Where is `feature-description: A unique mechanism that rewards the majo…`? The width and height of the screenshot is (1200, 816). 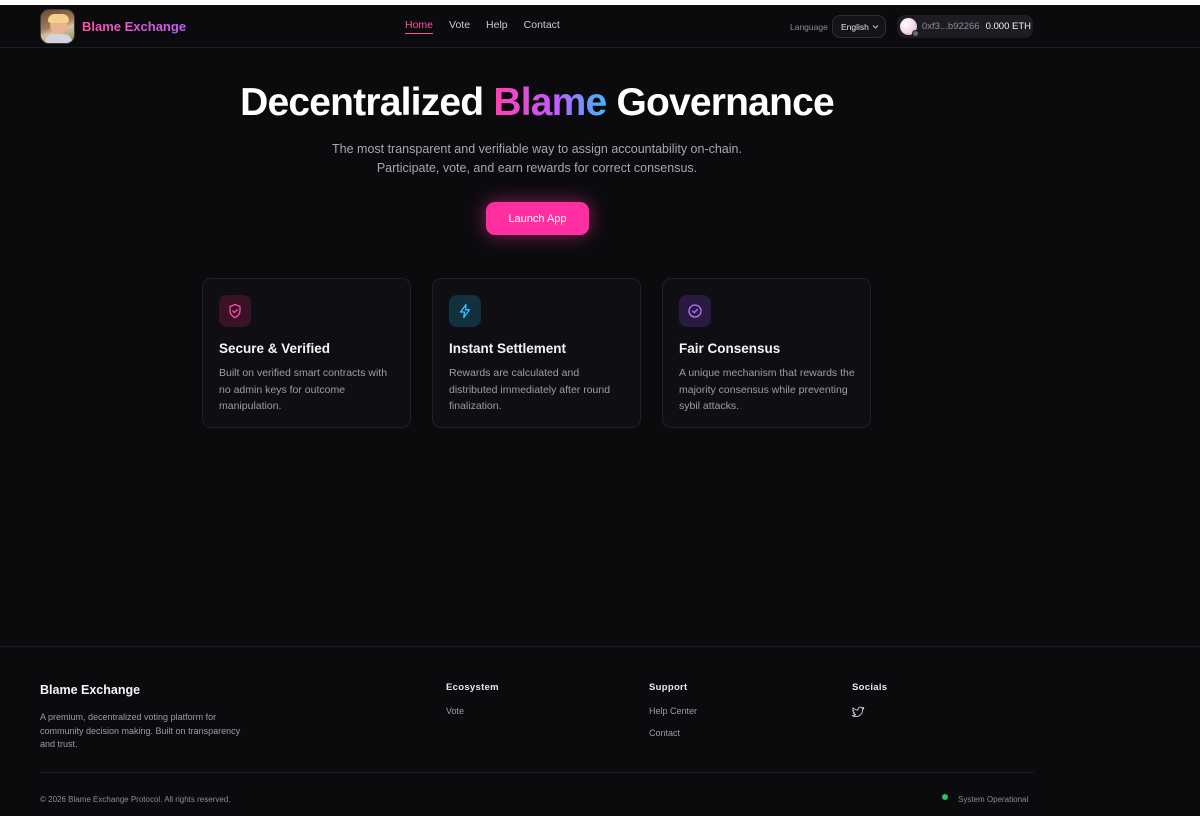
feature-description: A unique mechanism that rewards the majo… is located at coordinates (767, 389).